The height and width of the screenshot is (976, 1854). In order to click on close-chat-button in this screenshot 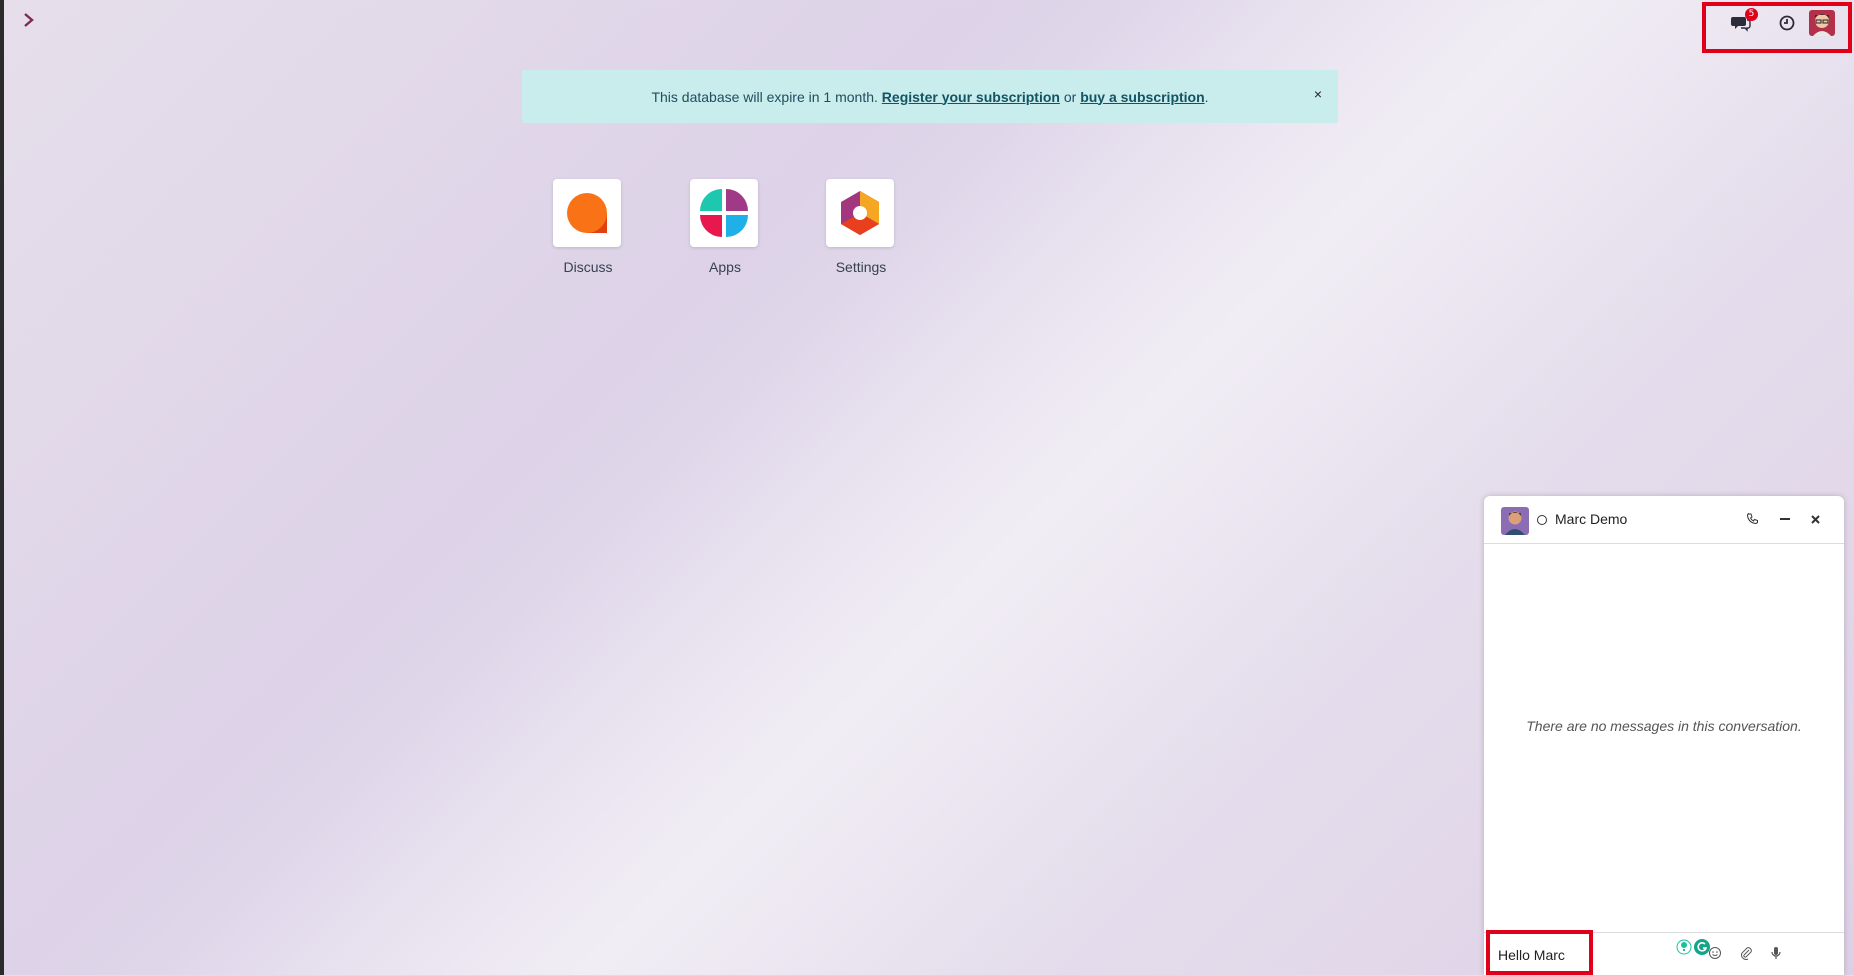, I will do `click(1815, 519)`.